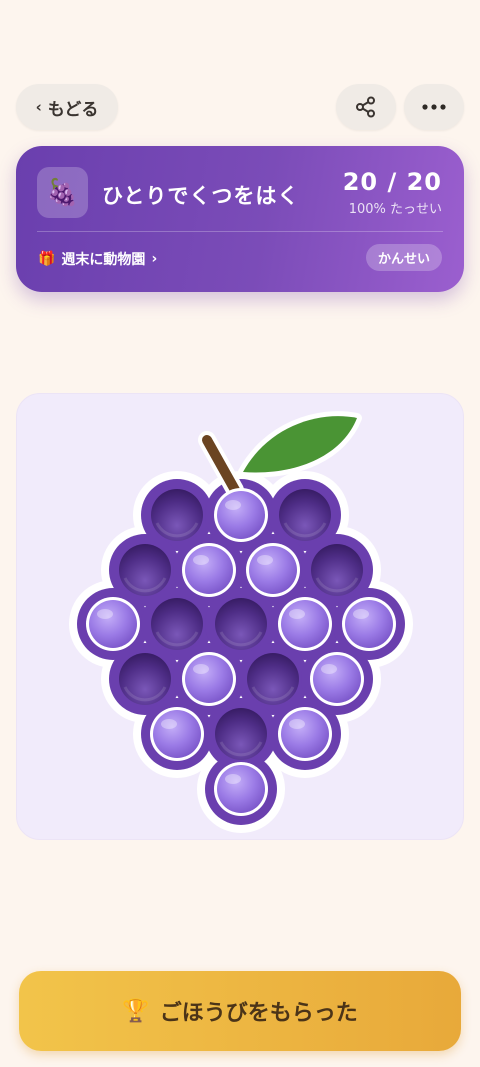 The image size is (480, 1067). Describe the element at coordinates (392, 182) in the screenshot. I see `task-progress: 20 / 20` at that location.